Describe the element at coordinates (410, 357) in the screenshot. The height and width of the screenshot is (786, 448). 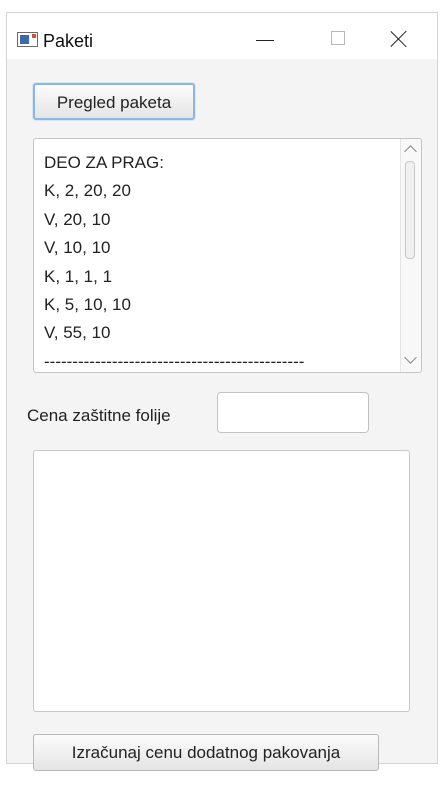
I see `scroll-down-icon` at that location.